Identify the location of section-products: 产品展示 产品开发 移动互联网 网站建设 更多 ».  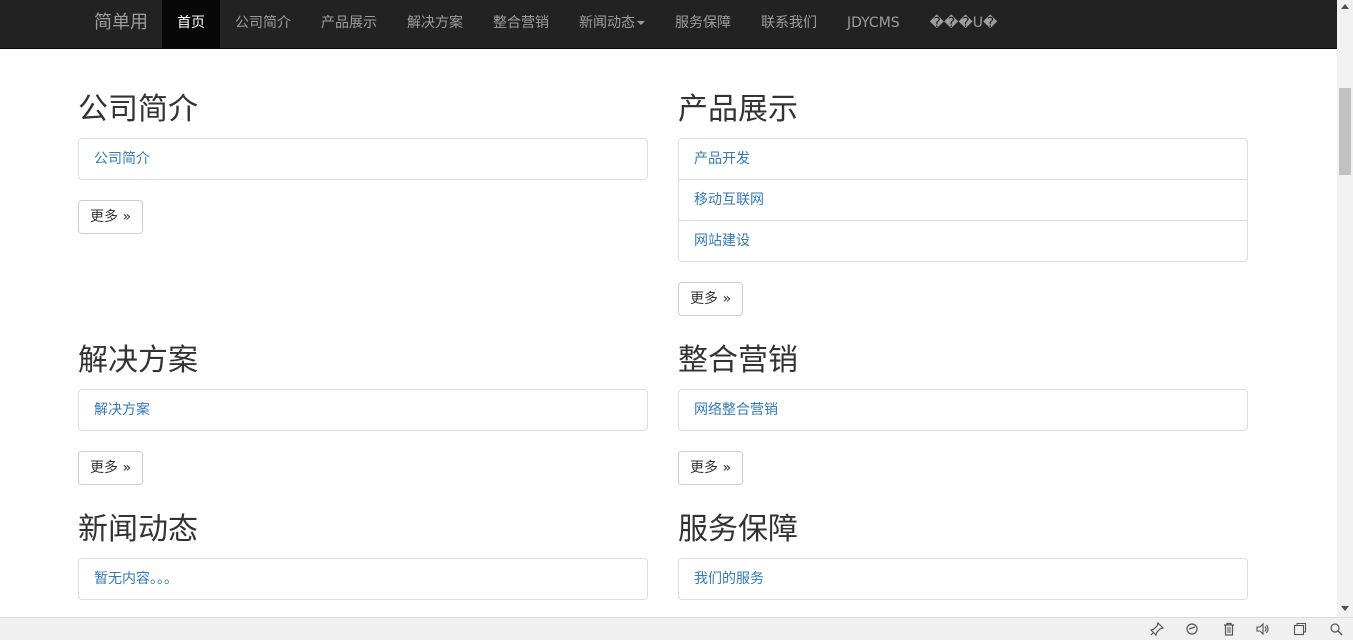
(963, 203).